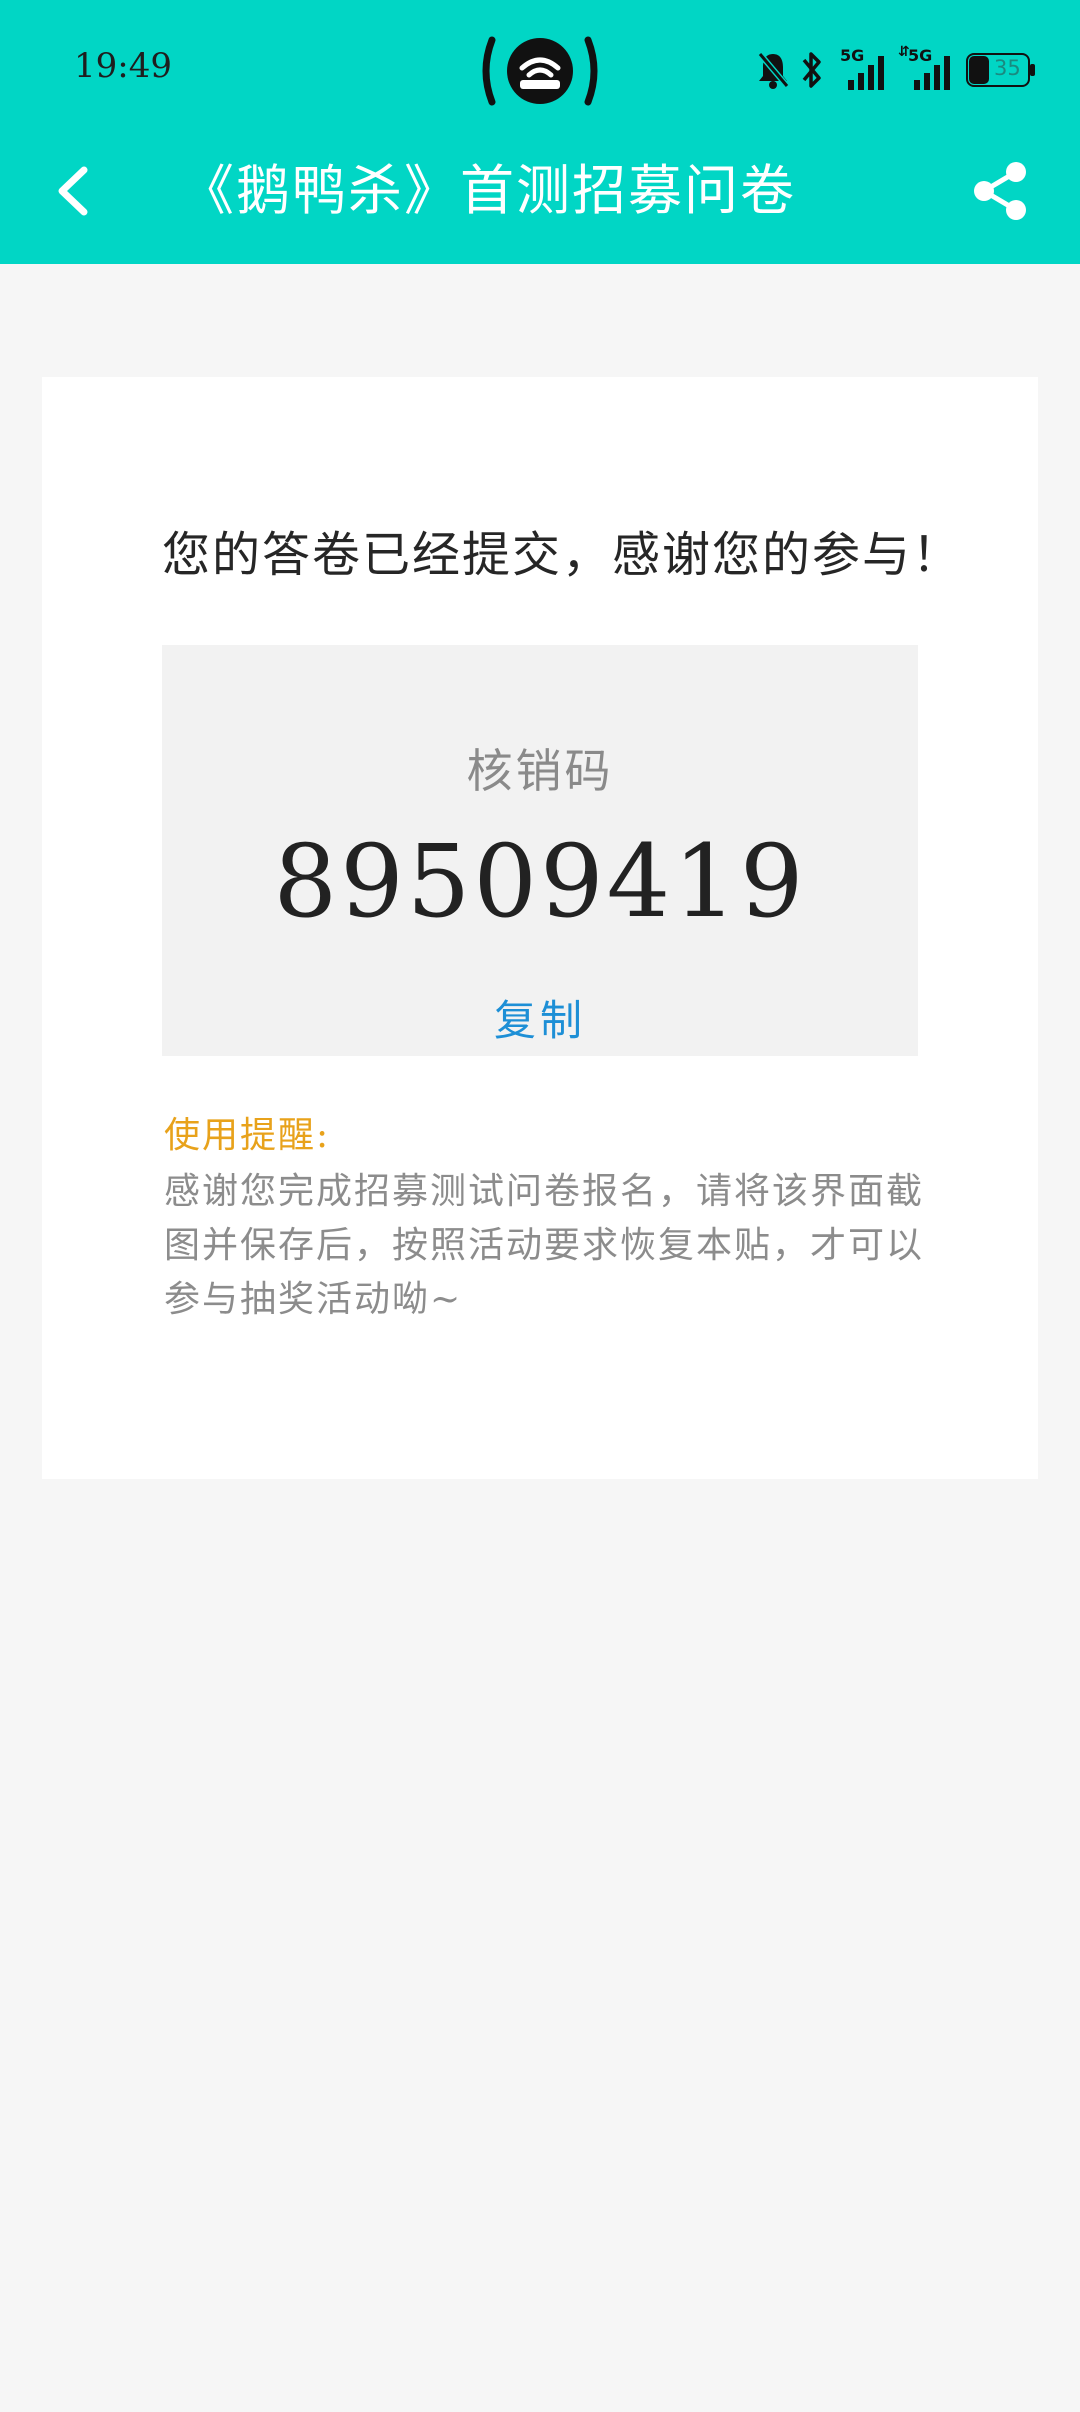 This screenshot has height=2412, width=1080. What do you see at coordinates (1007, 68) in the screenshot?
I see `battery-level-text: 35` at bounding box center [1007, 68].